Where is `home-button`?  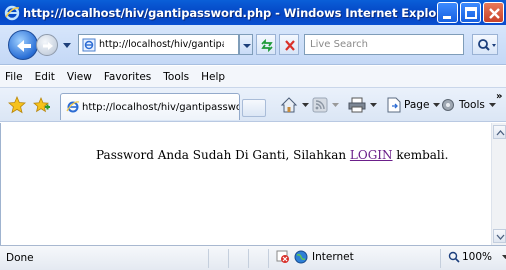 home-button is located at coordinates (294, 105).